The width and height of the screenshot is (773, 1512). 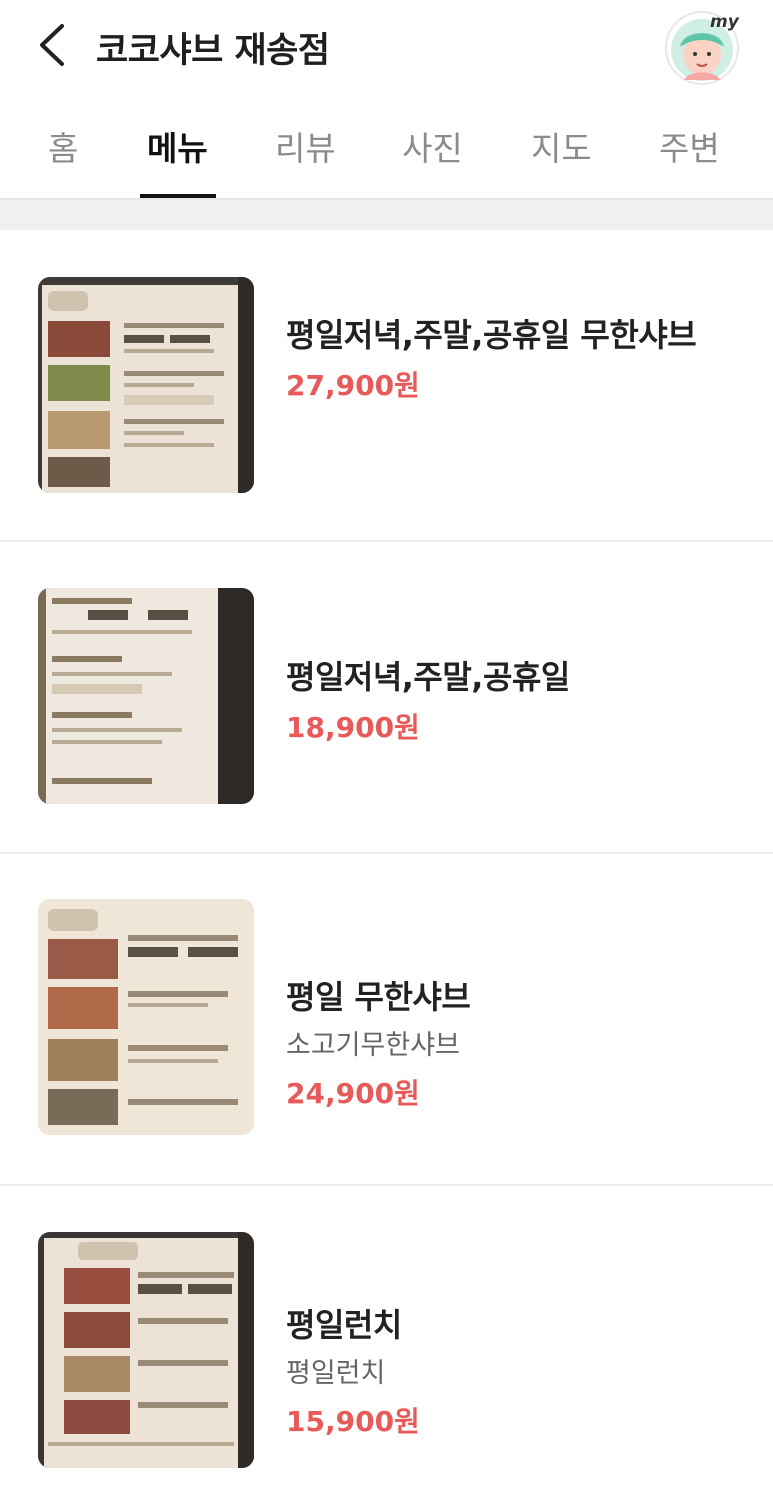 What do you see at coordinates (386, 215) in the screenshot?
I see `section-separator` at bounding box center [386, 215].